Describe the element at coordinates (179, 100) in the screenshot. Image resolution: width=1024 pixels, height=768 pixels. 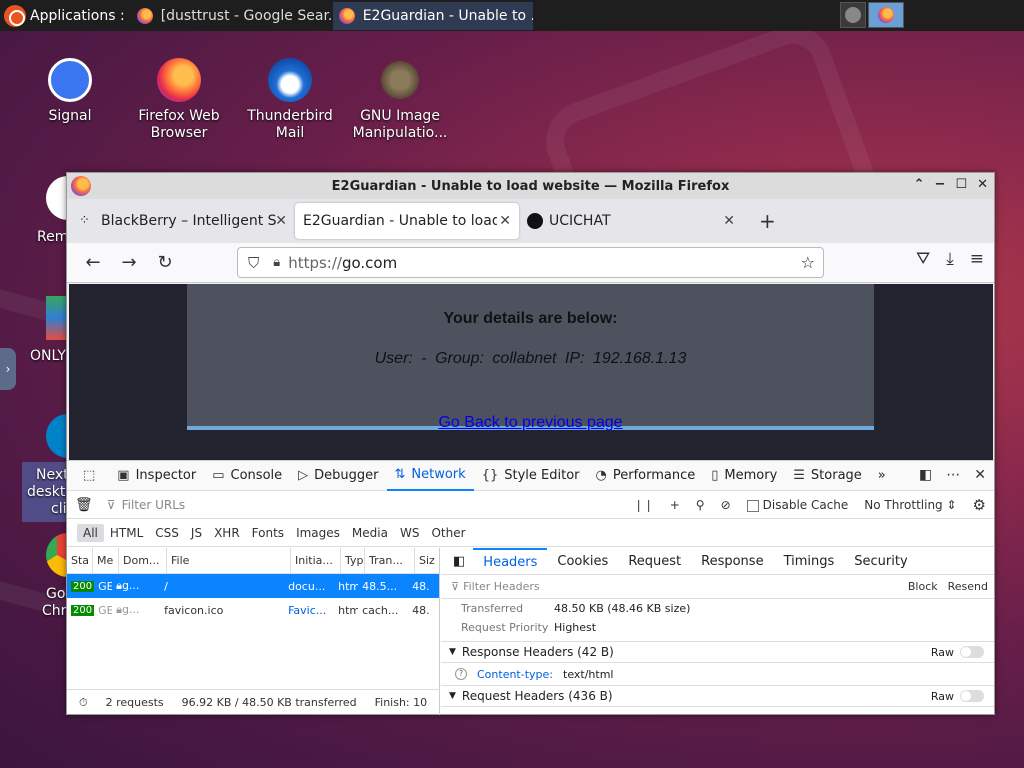
I see `desktop-icon-firefox: Firefox Web Browser` at that location.